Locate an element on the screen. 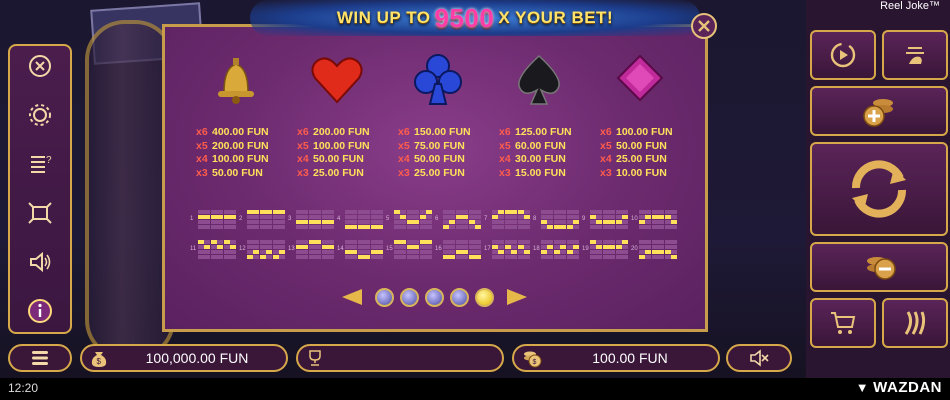 This screenshot has width=950, height=400. chili-peppers-icon is located at coordinates (915, 323).